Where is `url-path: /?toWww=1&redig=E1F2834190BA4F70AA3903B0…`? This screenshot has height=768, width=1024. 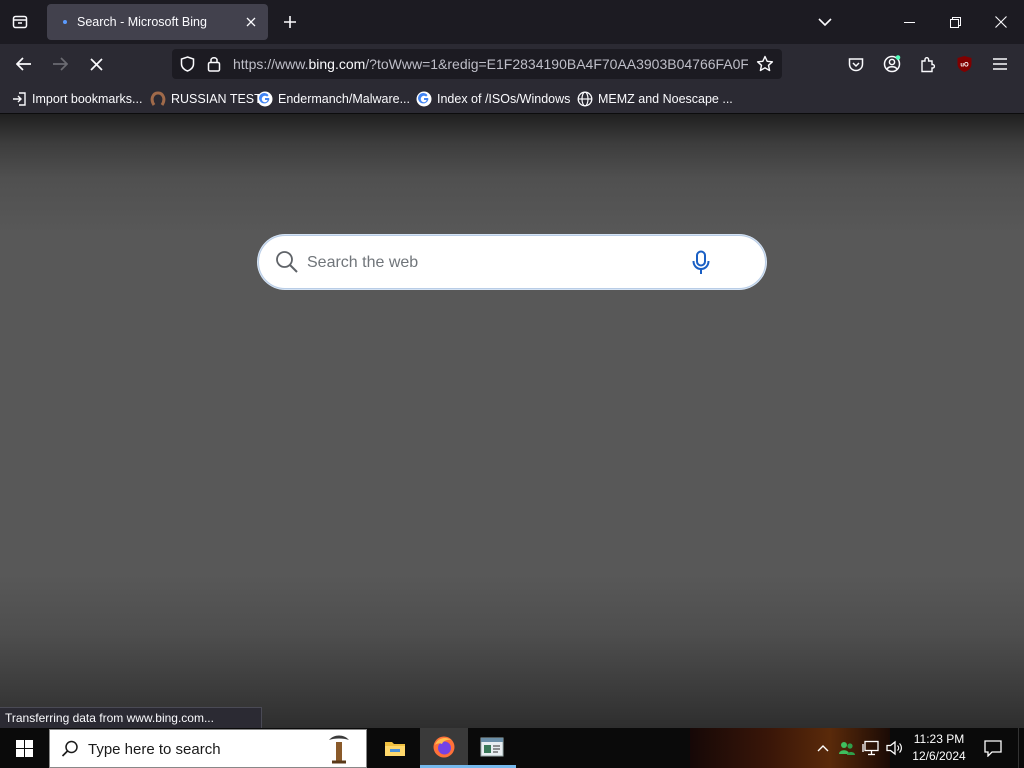 url-path: /?toWww=1&redig=E1F2834190BA4F70AA3903B0… is located at coordinates (556, 64).